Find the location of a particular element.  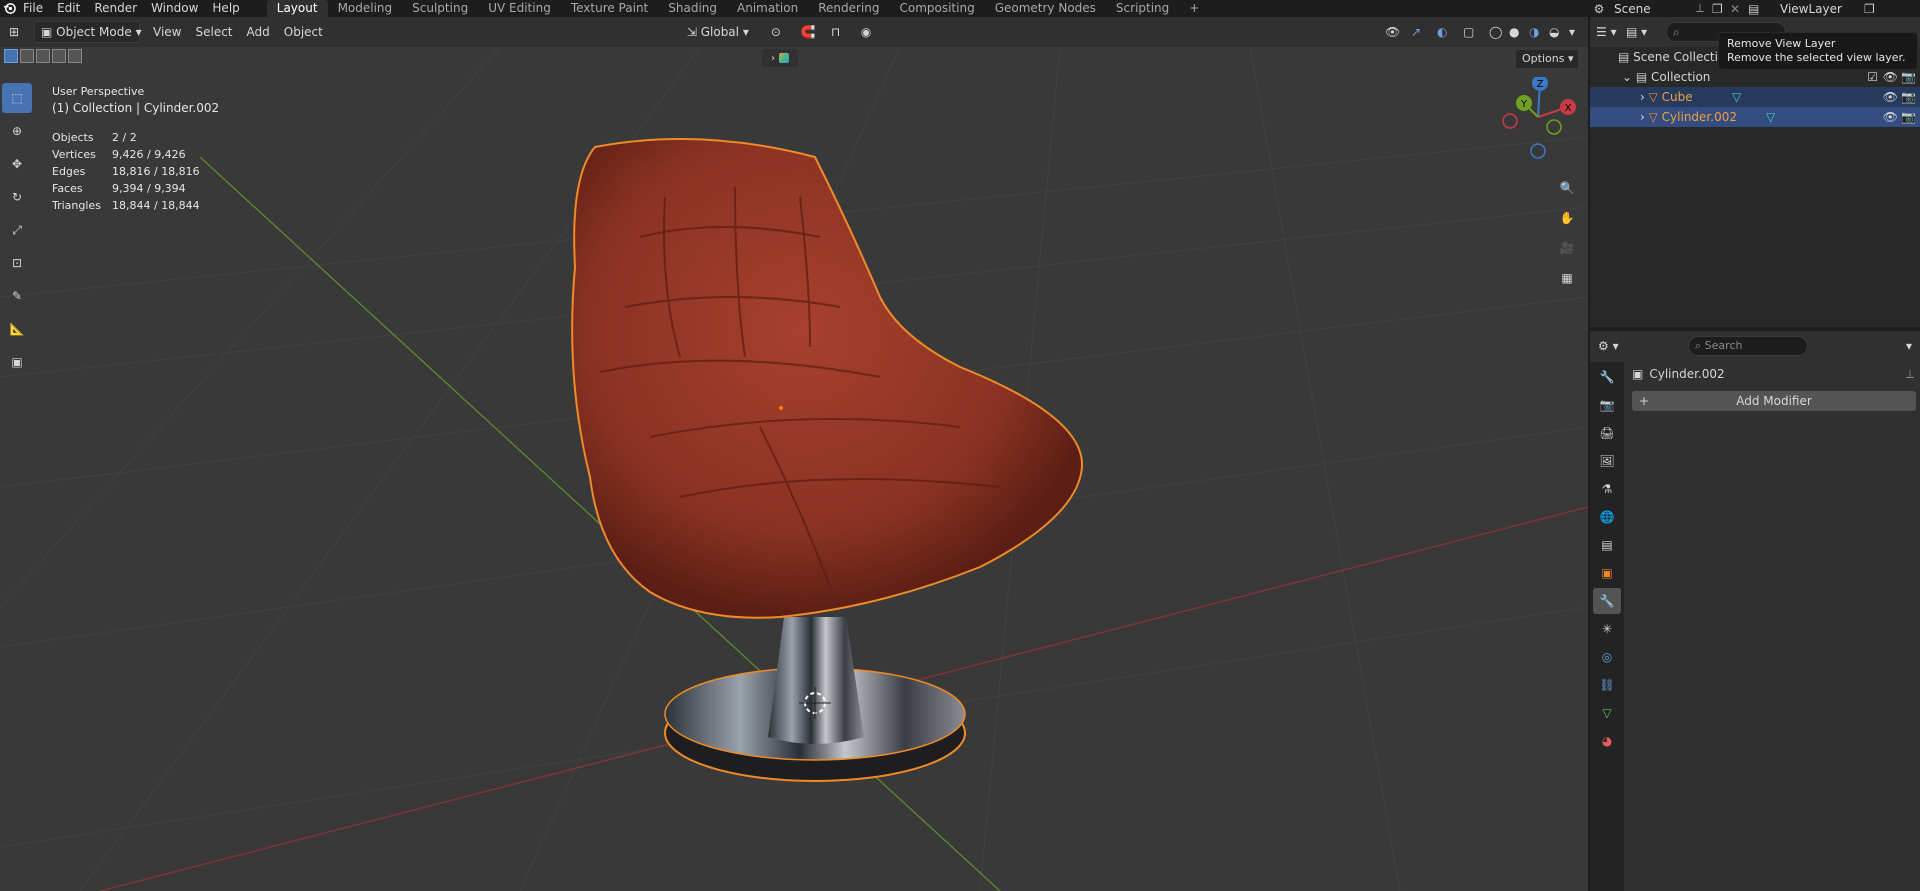

collection-tab-icon: ▤ is located at coordinates (1607, 545).